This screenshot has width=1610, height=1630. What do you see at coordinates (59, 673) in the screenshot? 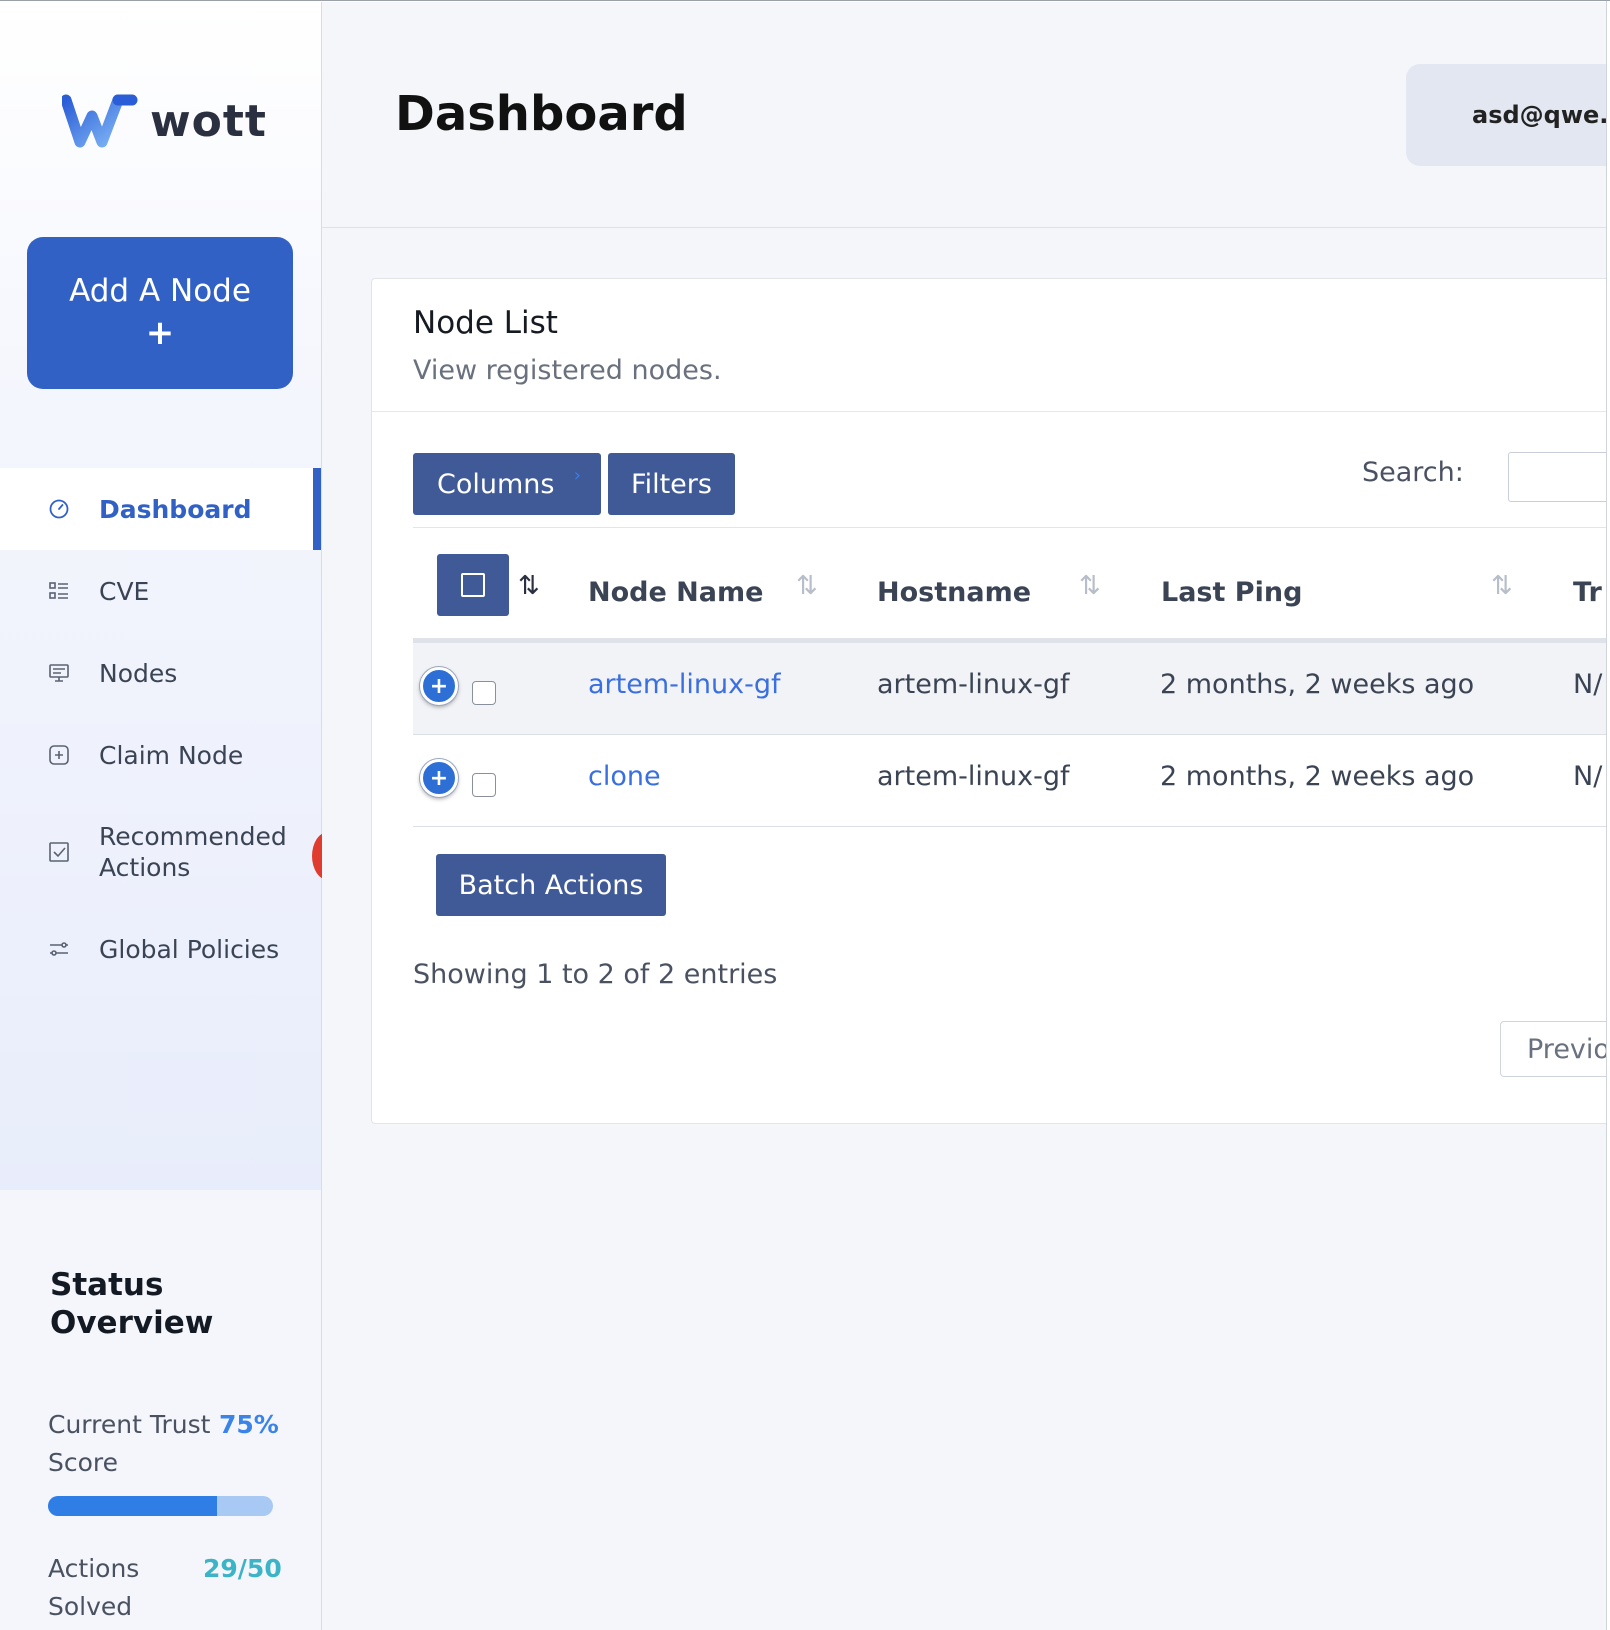
I see `server-icon` at bounding box center [59, 673].